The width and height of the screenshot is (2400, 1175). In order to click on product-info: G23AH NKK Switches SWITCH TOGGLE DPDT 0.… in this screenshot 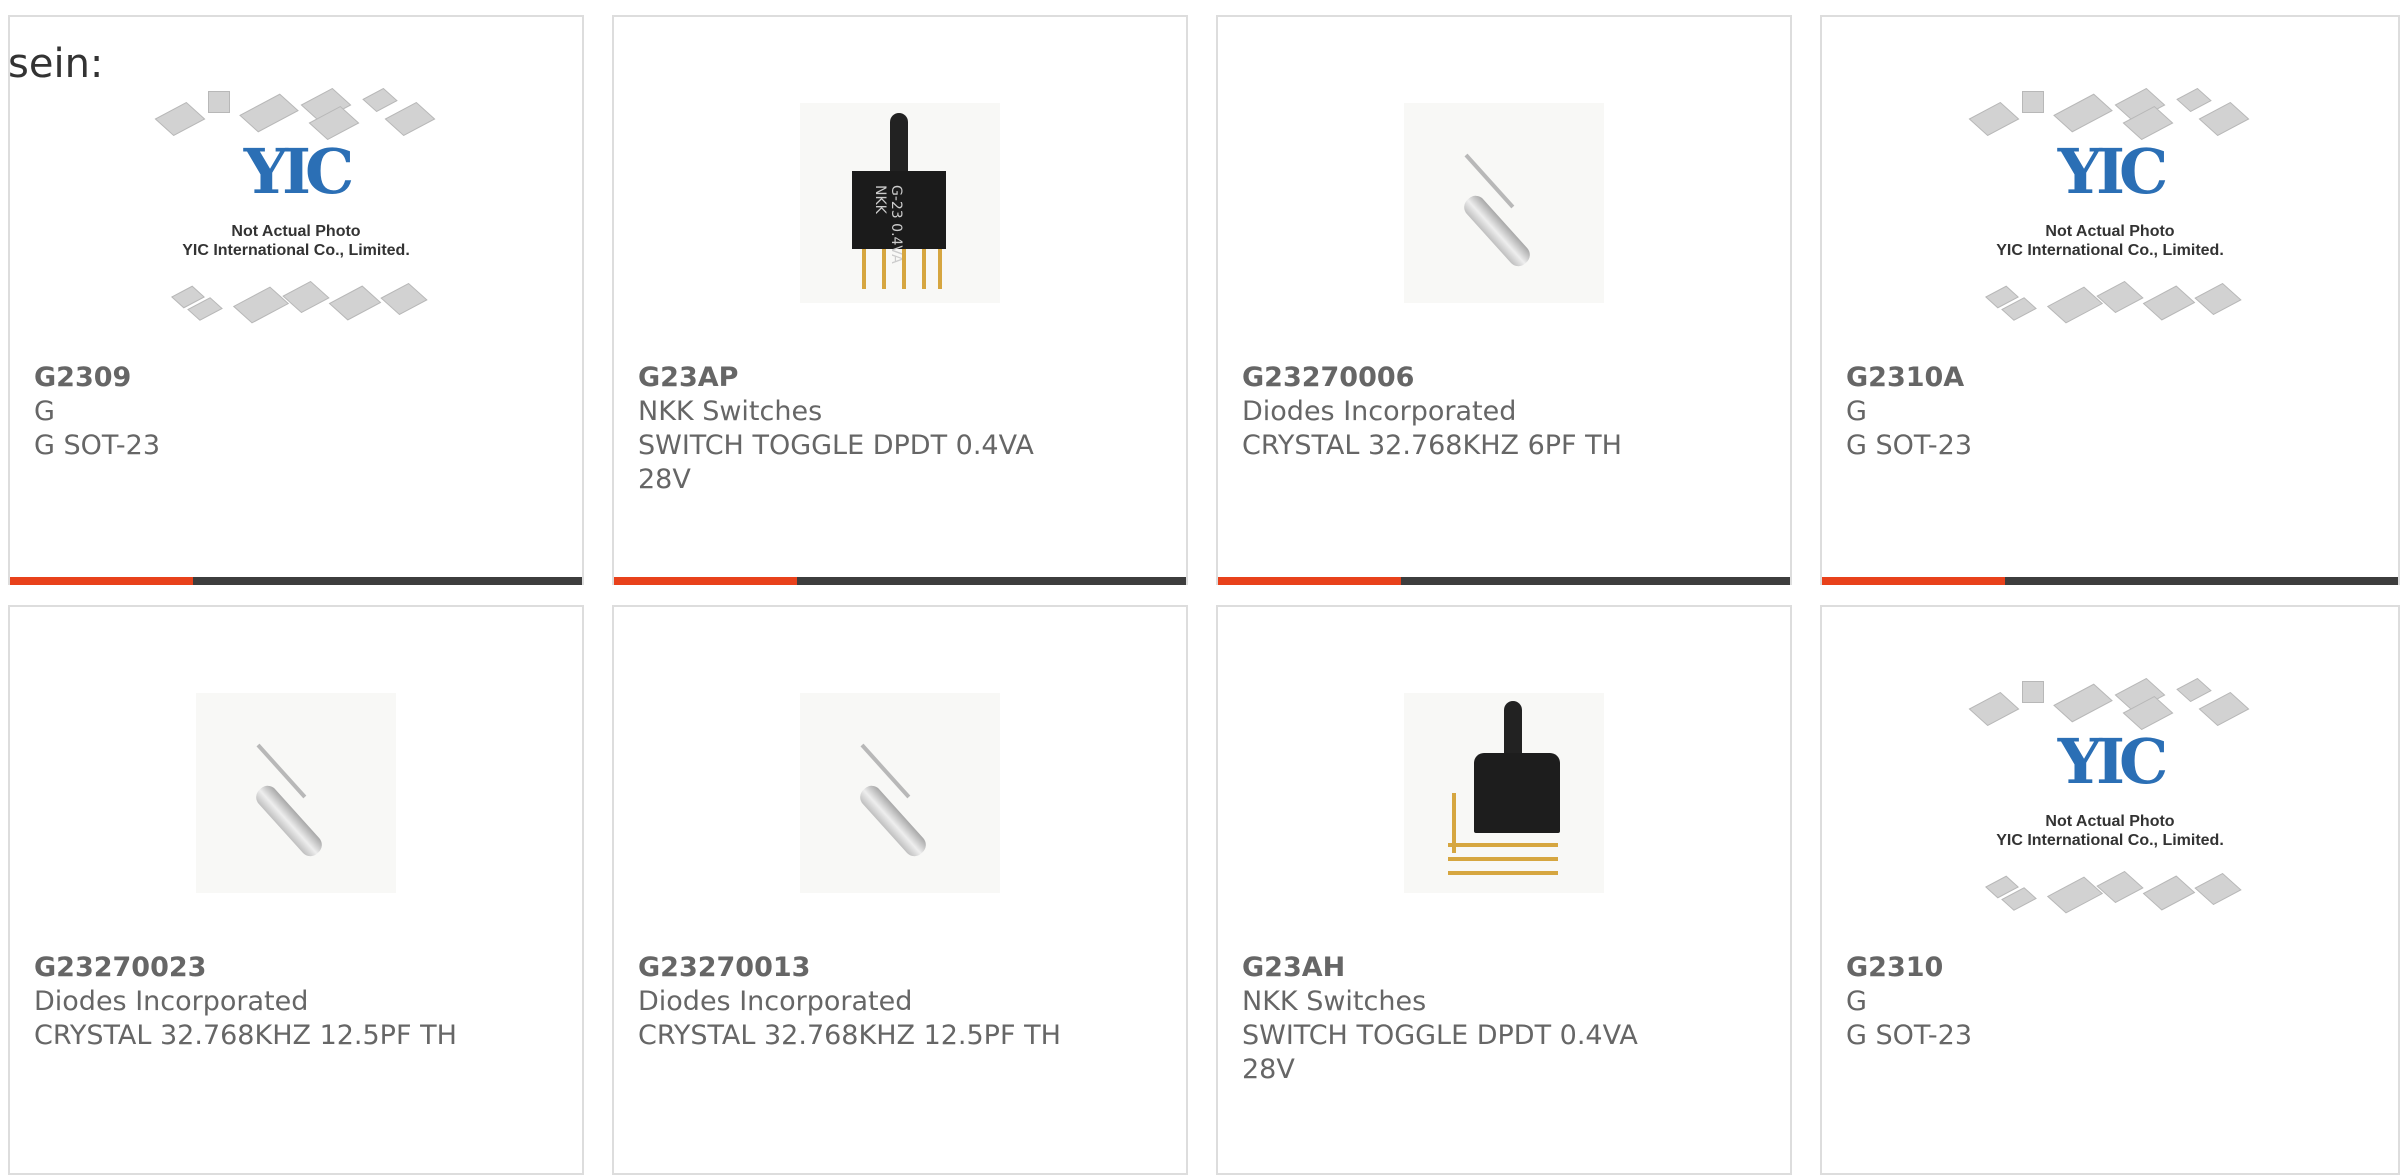, I will do `click(1472, 1019)`.